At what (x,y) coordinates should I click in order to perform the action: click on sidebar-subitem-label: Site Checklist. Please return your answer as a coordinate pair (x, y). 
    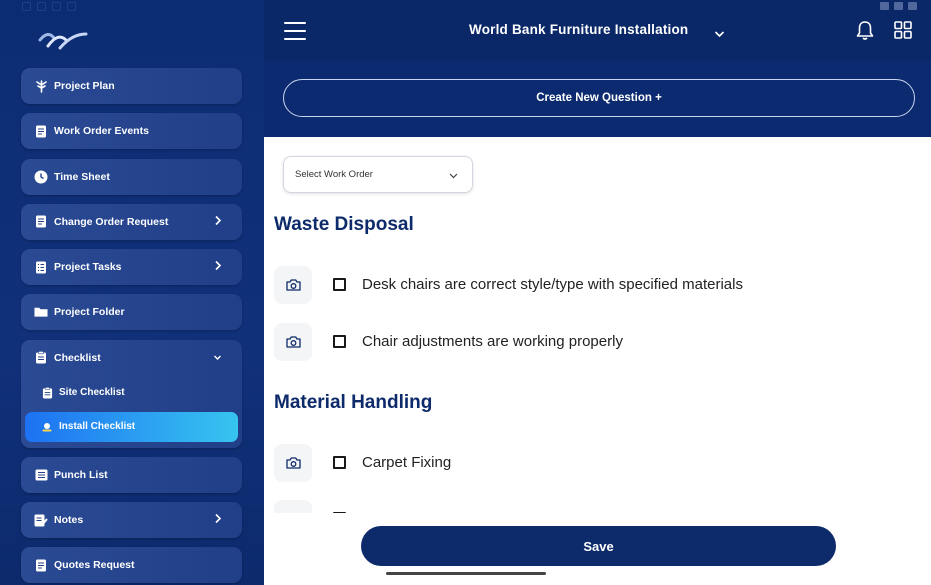
    Looking at the image, I should click on (92, 393).